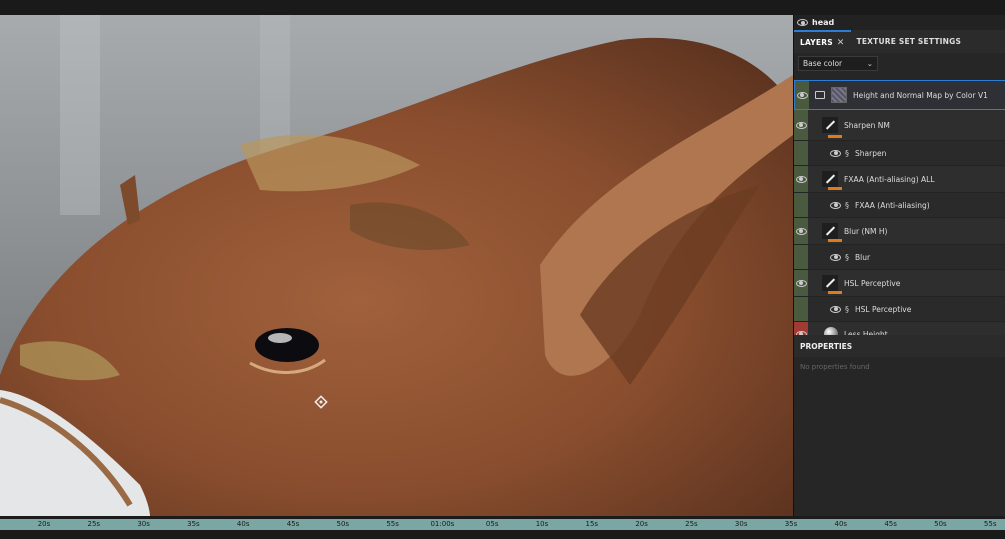  Describe the element at coordinates (899, 63) in the screenshot. I see `channel-row: Base color ⌄` at that location.